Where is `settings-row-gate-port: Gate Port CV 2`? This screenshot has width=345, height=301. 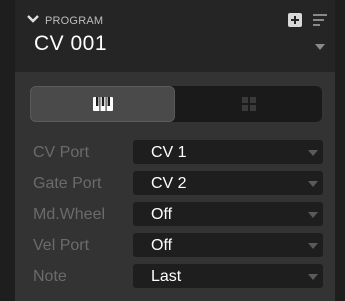
settings-row-gate-port: Gate Port CV 2 is located at coordinates (175, 183).